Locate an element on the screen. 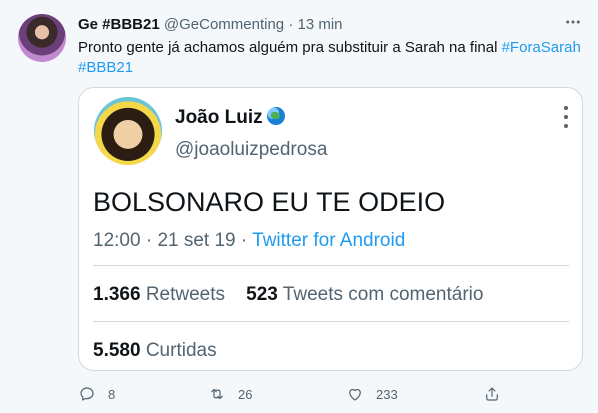 The image size is (598, 413). hashtag-bbb21: #BBB21 is located at coordinates (105, 67).